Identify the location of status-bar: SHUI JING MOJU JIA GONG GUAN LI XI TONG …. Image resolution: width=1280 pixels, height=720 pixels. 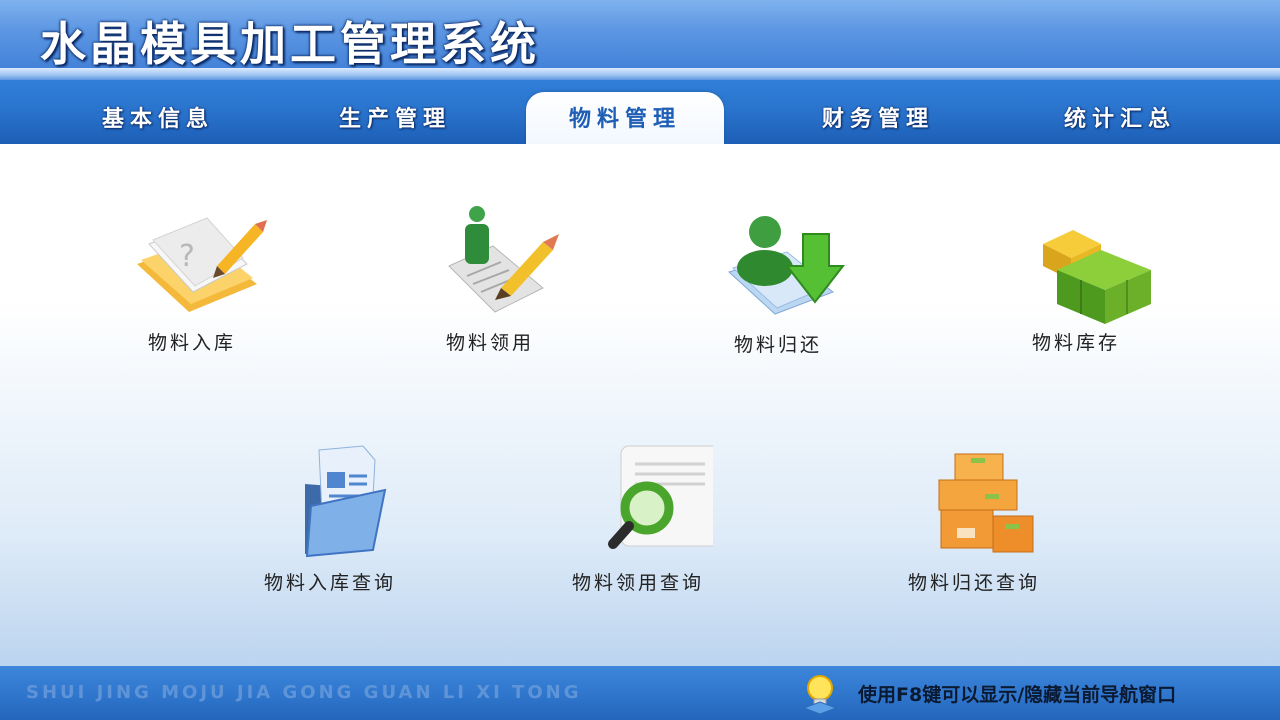
(640, 693).